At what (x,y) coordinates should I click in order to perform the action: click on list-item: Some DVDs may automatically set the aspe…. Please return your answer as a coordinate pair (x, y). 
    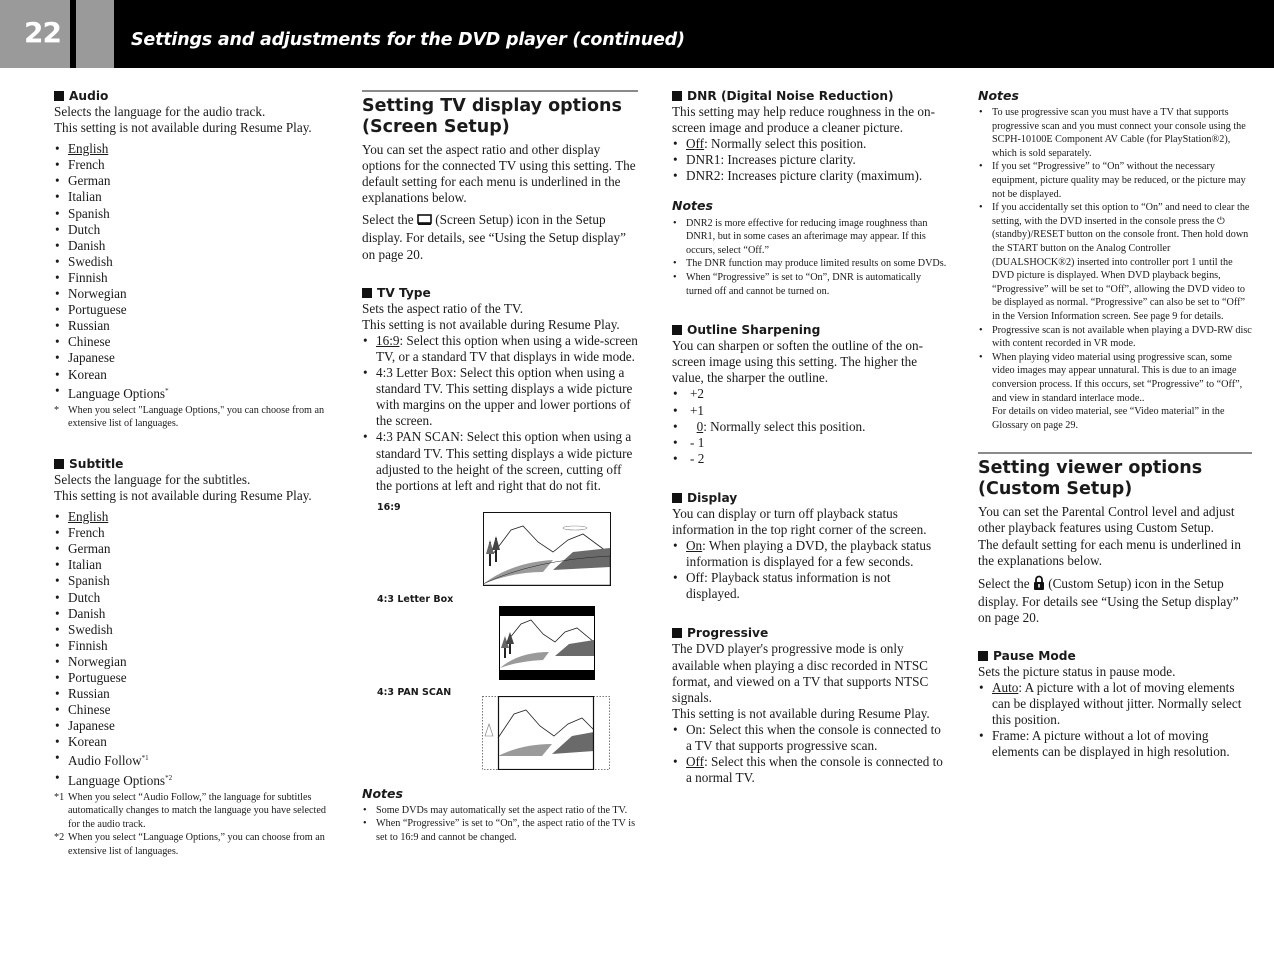
    Looking at the image, I should click on (500, 811).